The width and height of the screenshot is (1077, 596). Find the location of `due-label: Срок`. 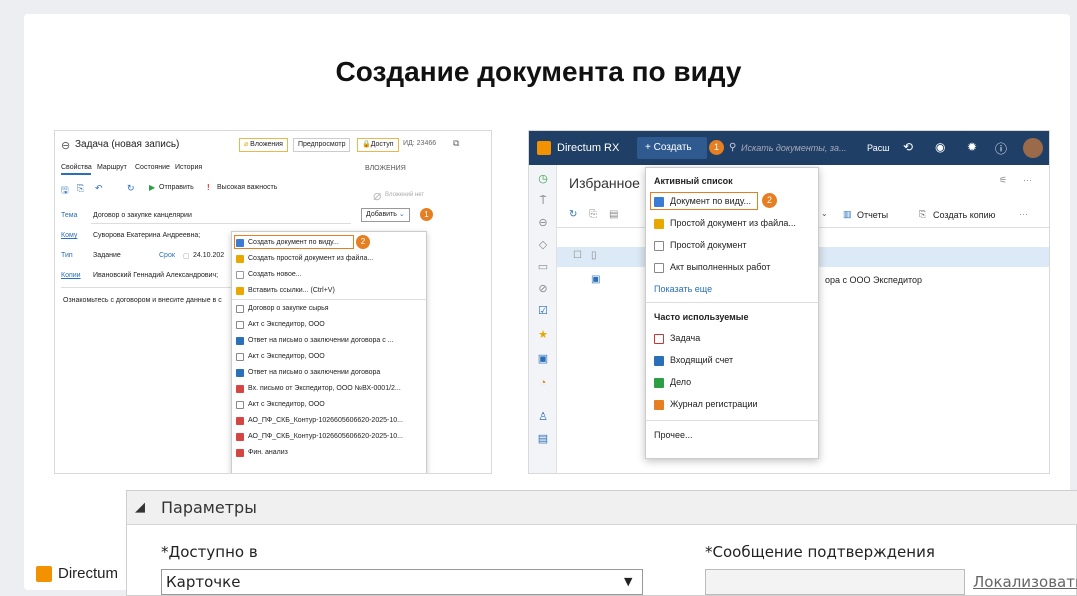

due-label: Срок is located at coordinates (167, 255).